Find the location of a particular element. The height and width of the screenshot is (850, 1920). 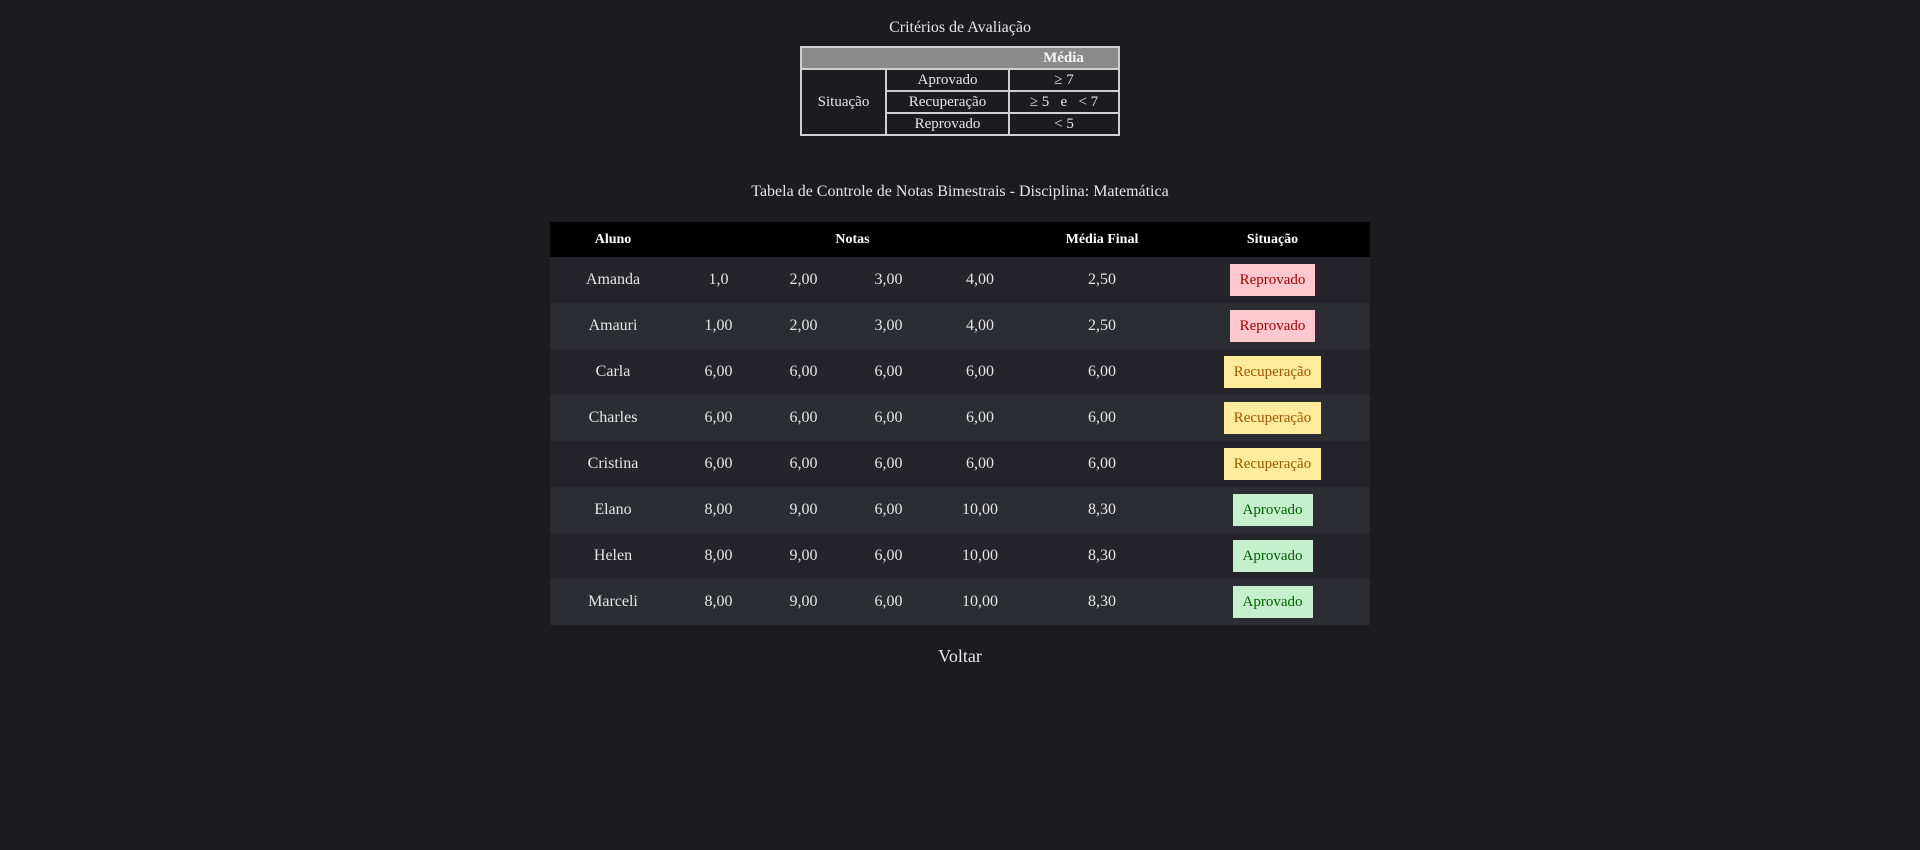

back-link: Voltar is located at coordinates (960, 656).